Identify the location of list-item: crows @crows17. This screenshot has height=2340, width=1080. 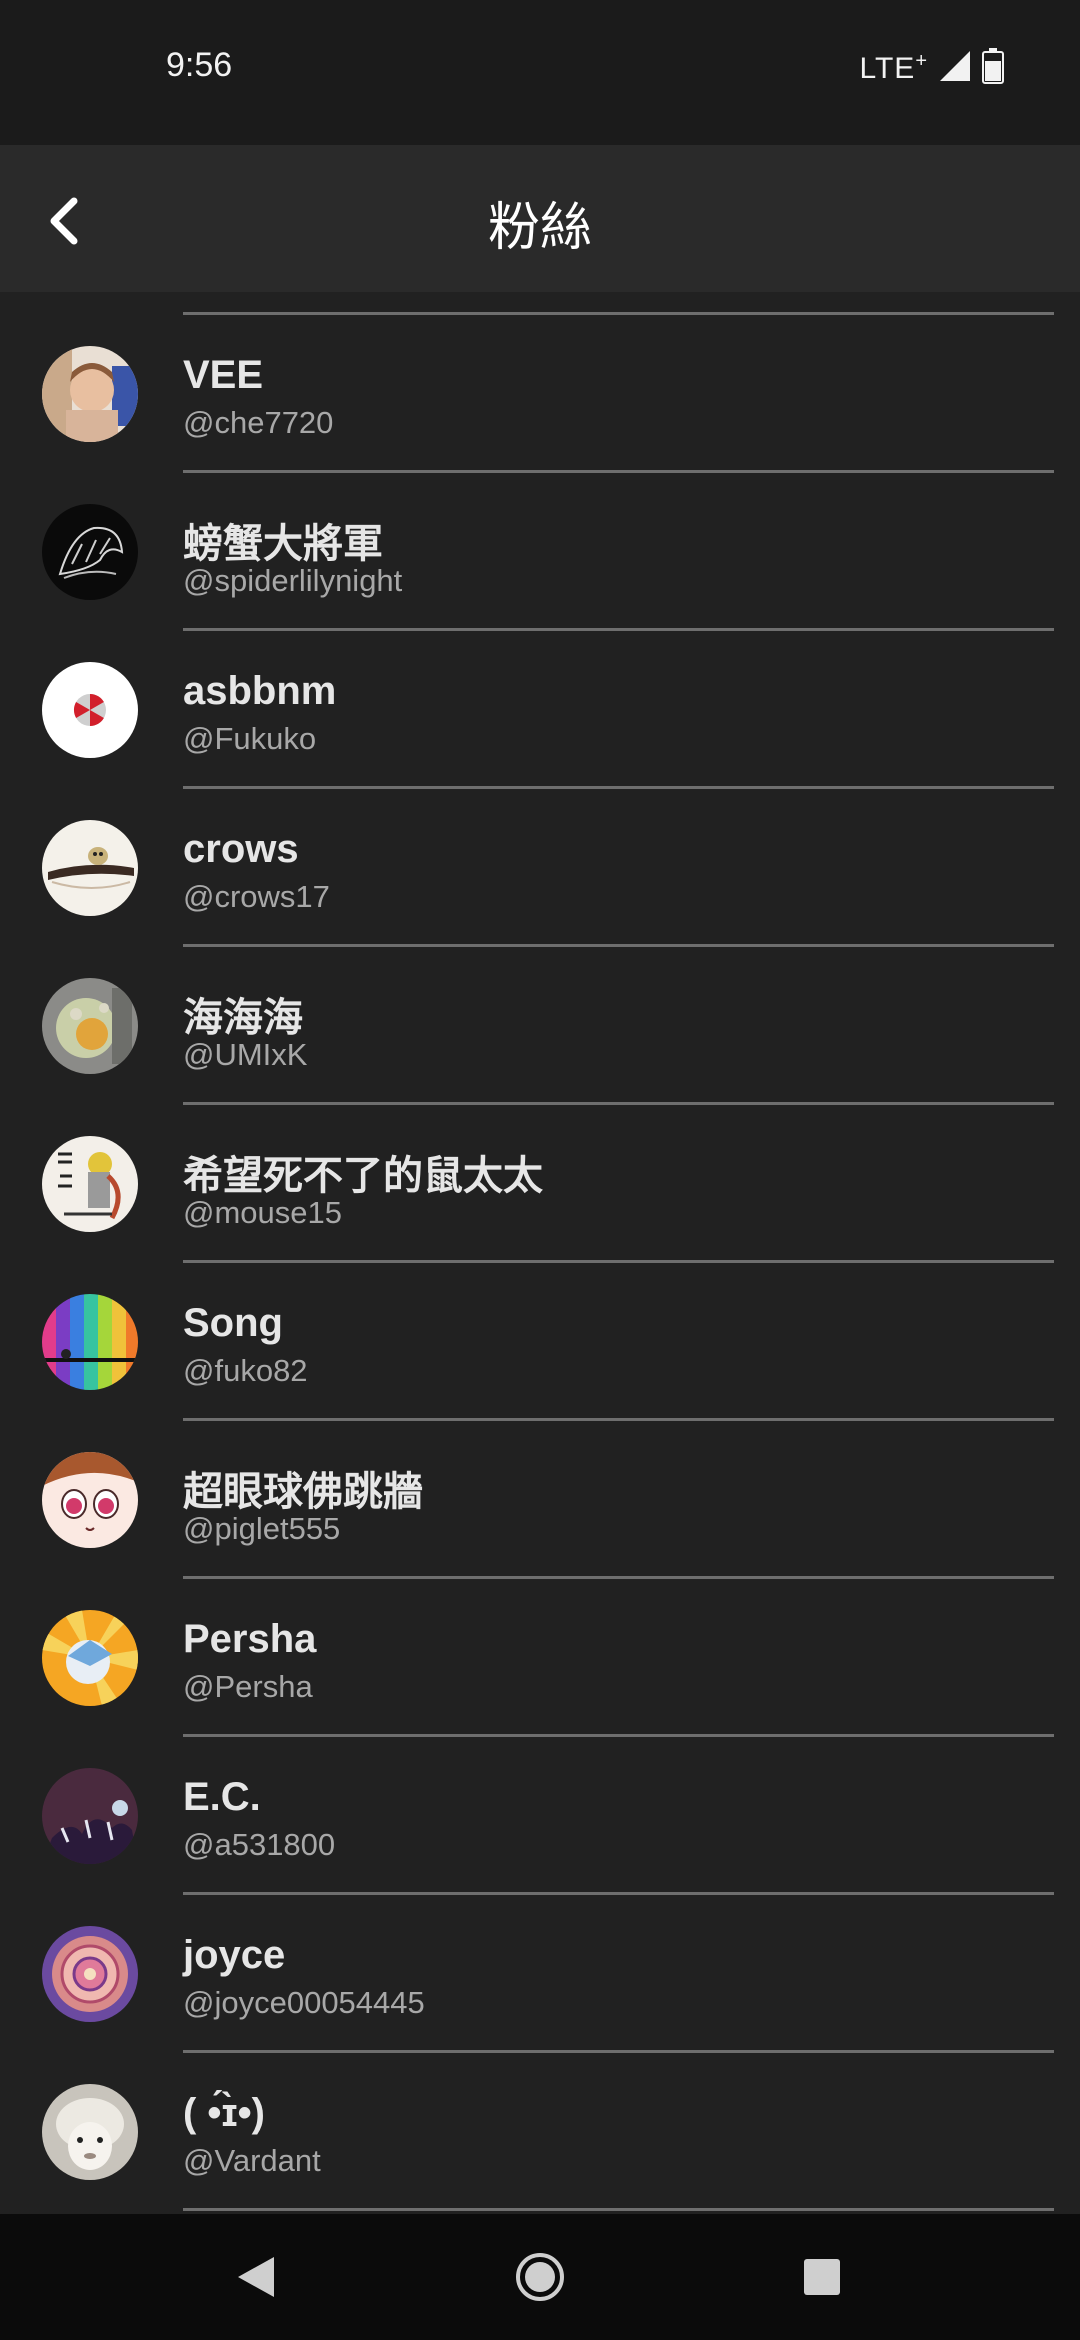
(540, 868).